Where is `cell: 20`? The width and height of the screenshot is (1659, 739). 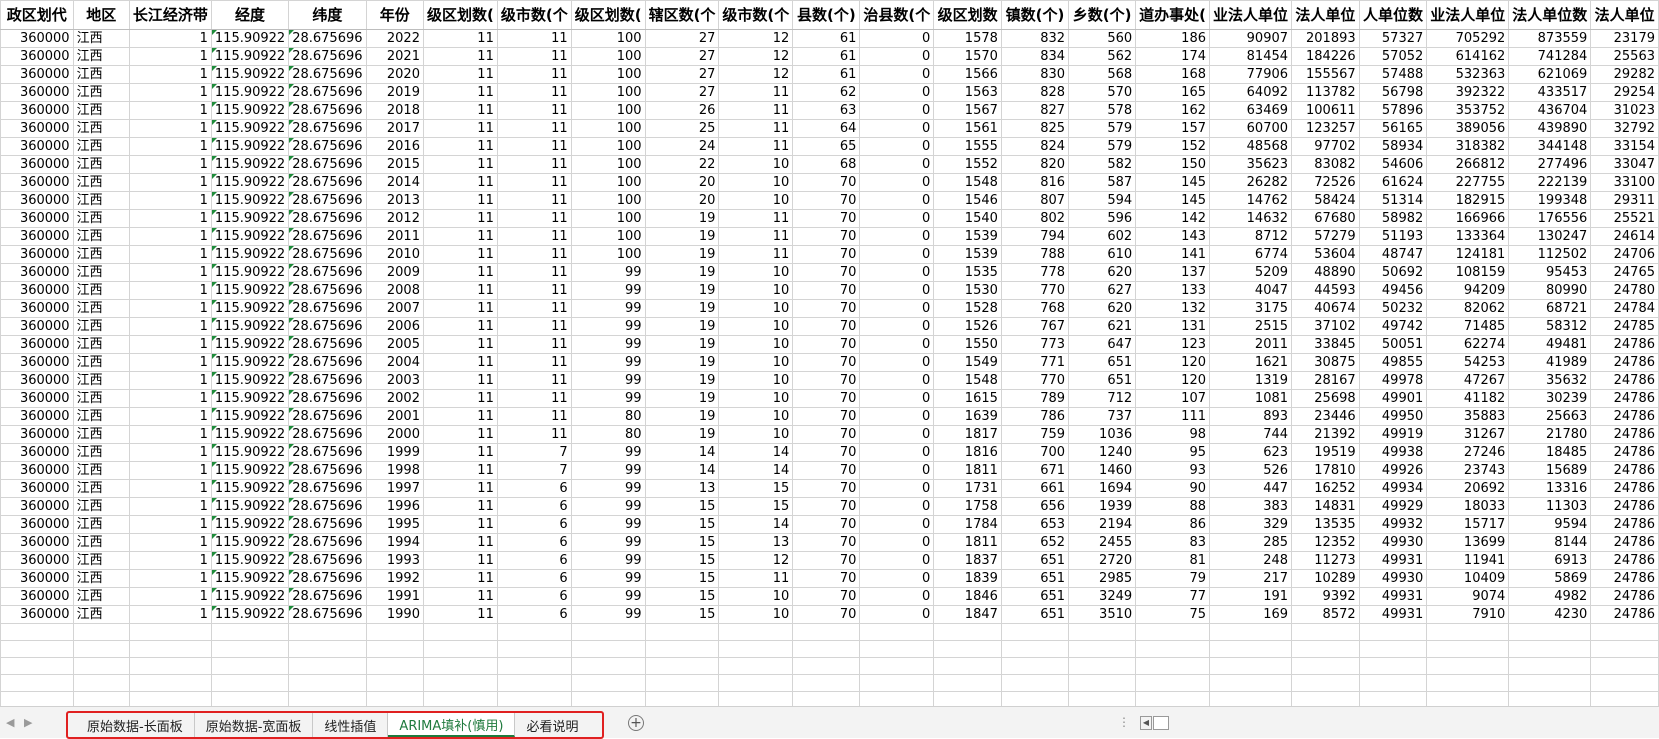 cell: 20 is located at coordinates (682, 182).